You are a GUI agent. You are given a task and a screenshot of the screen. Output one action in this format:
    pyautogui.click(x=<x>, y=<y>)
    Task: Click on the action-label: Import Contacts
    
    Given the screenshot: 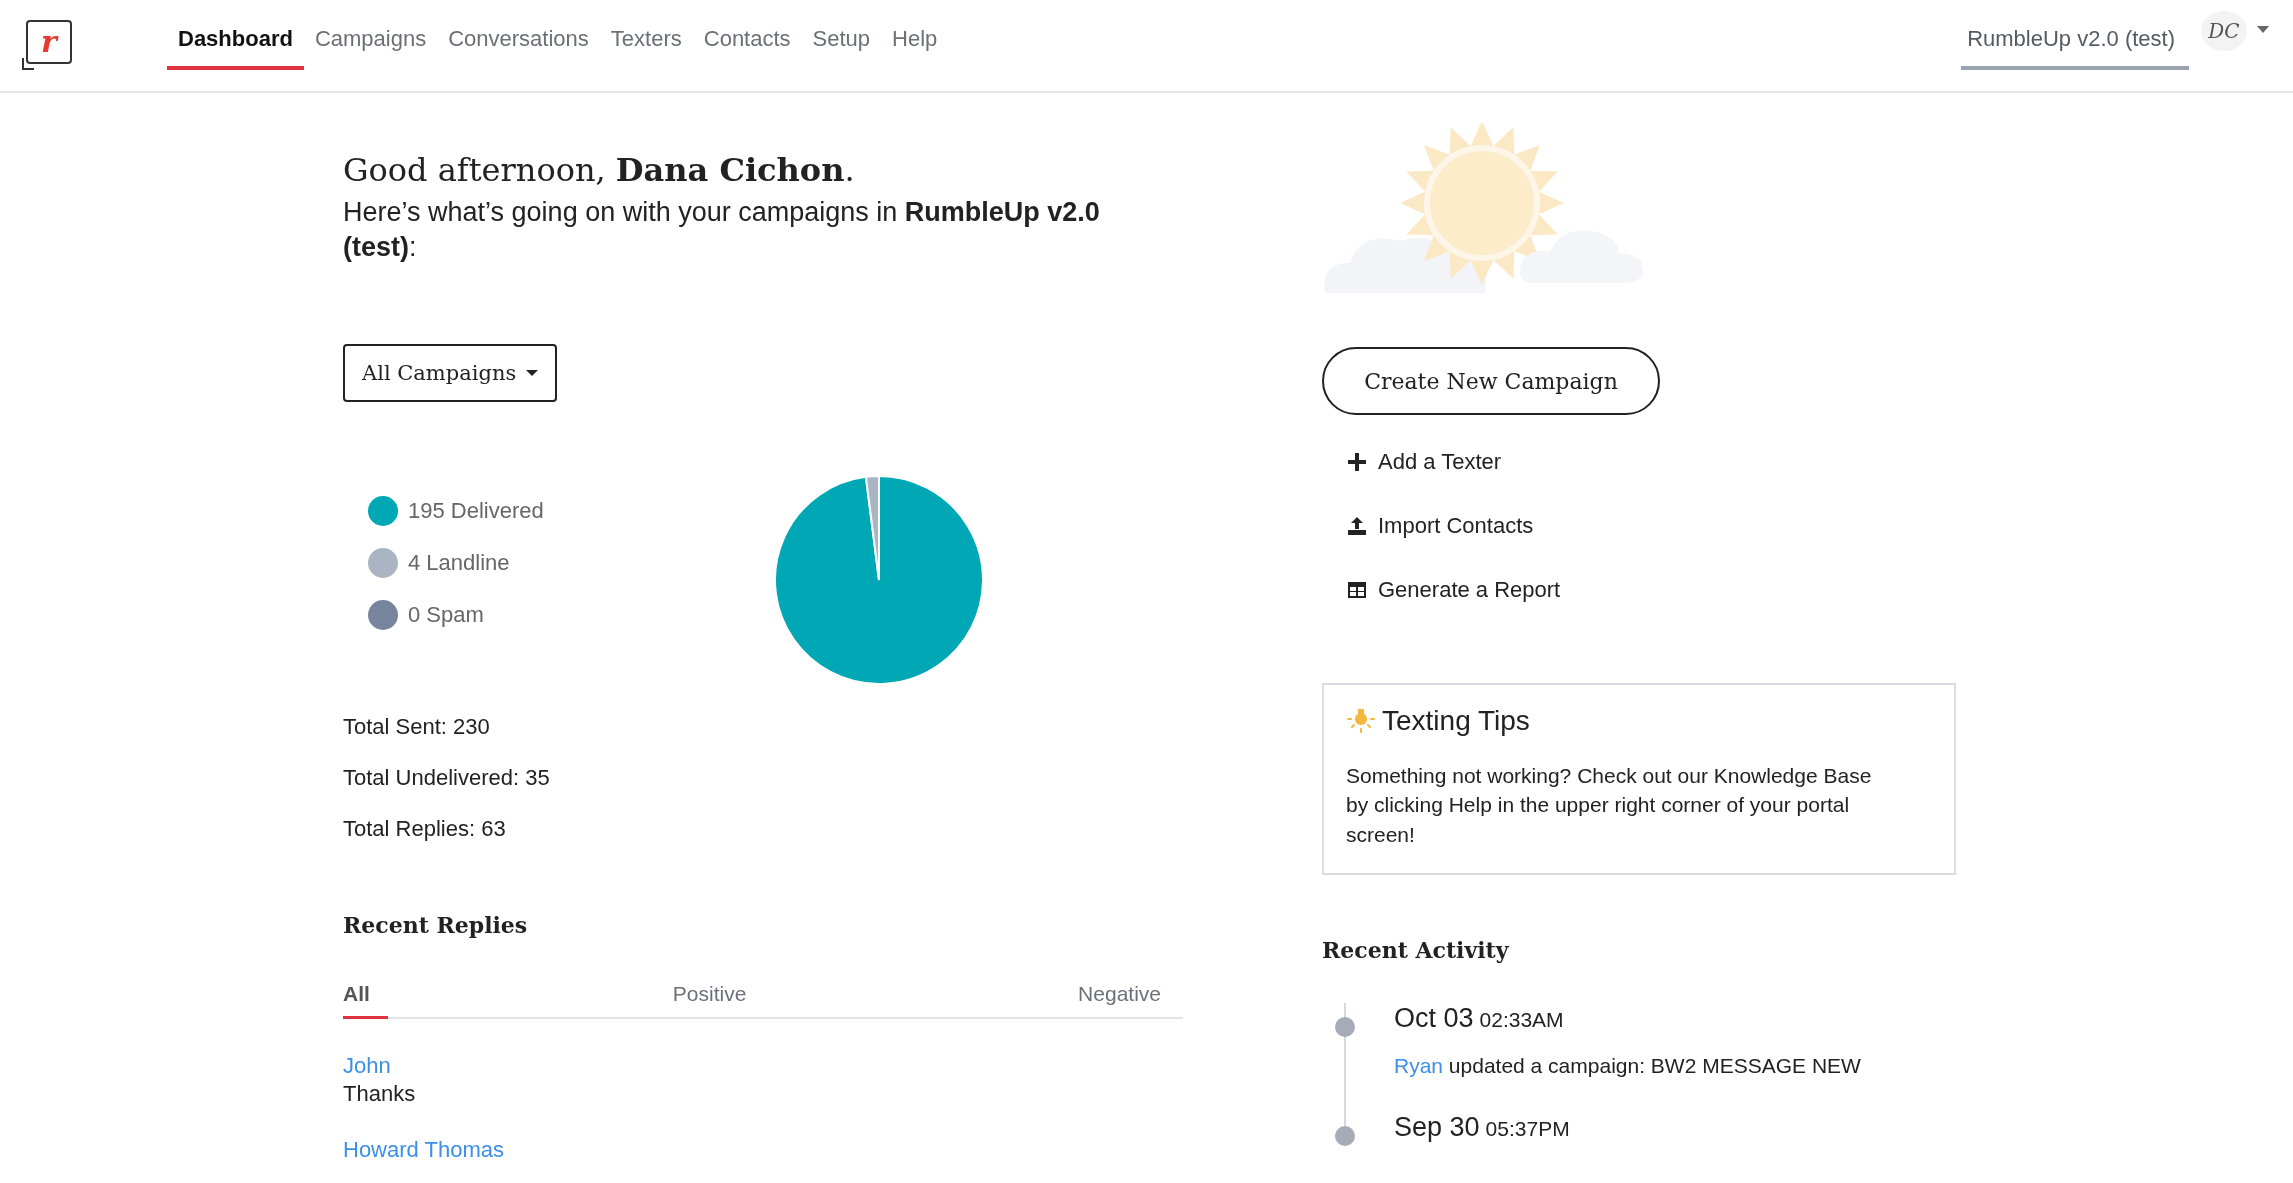 What is the action you would take?
    pyautogui.click(x=1456, y=526)
    